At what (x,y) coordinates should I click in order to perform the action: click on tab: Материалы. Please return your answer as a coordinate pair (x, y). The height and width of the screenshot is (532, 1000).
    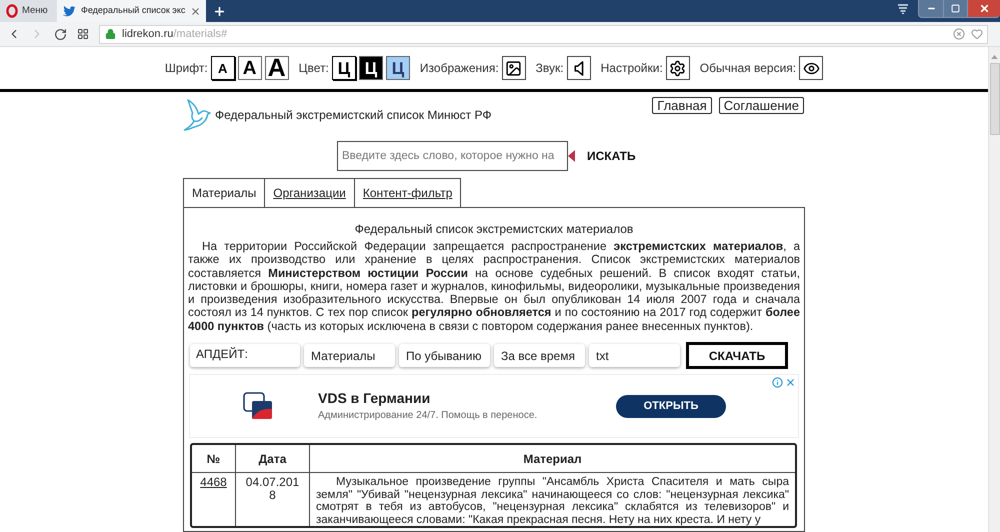
    Looking at the image, I should click on (223, 192).